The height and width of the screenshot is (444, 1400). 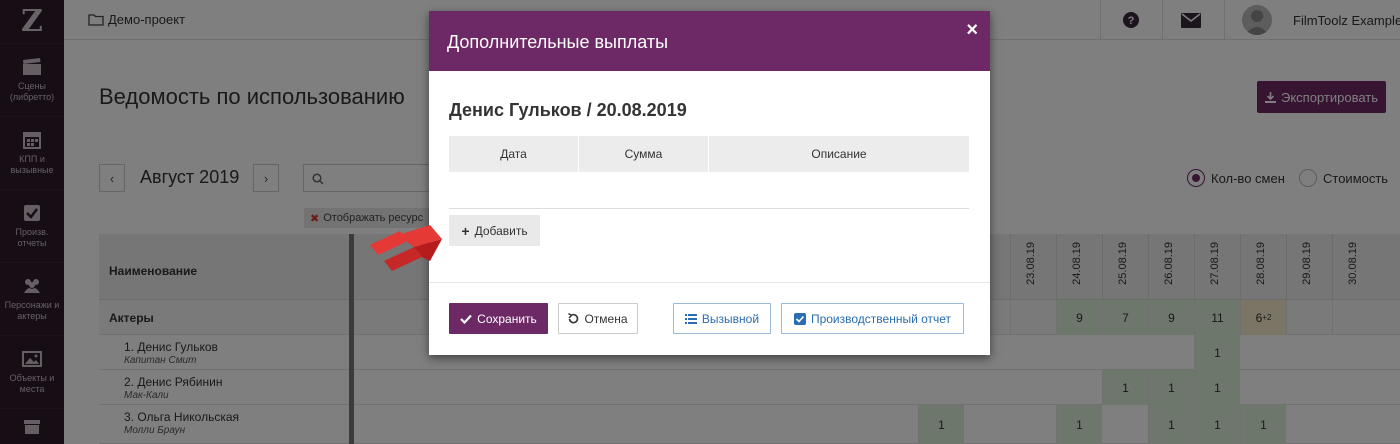 What do you see at coordinates (598, 318) in the screenshot?
I see `cancel-button: Отмена` at bounding box center [598, 318].